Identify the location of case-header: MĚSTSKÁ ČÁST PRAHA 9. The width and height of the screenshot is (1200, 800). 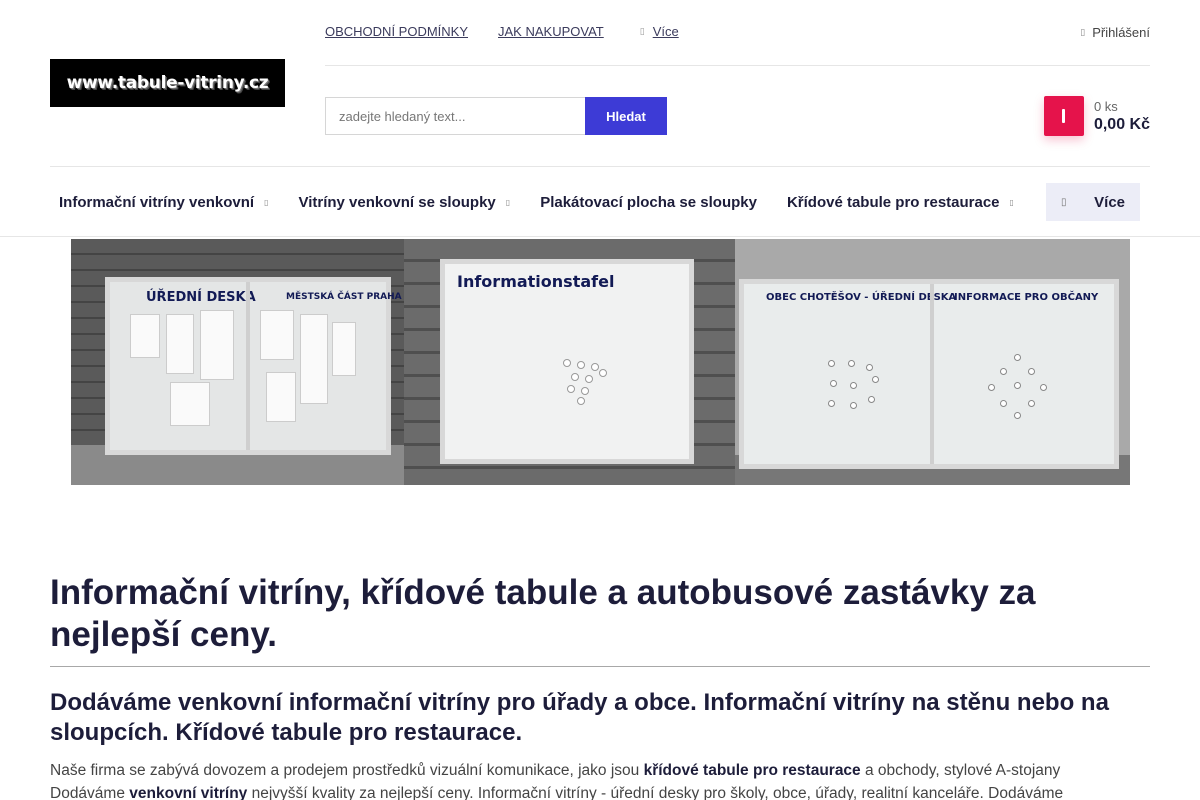
(345, 297).